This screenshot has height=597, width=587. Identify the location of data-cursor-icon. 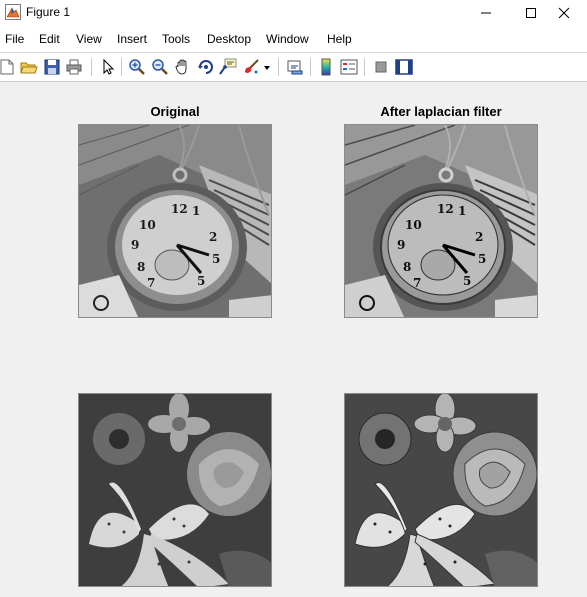
(228, 67).